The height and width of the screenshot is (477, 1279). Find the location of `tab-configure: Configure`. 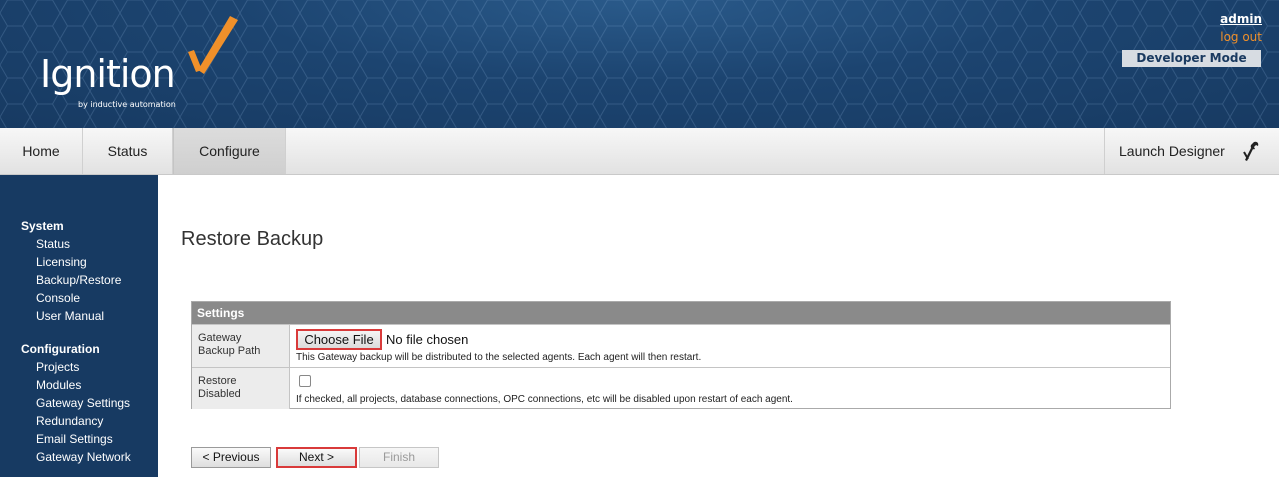

tab-configure: Configure is located at coordinates (229, 151).